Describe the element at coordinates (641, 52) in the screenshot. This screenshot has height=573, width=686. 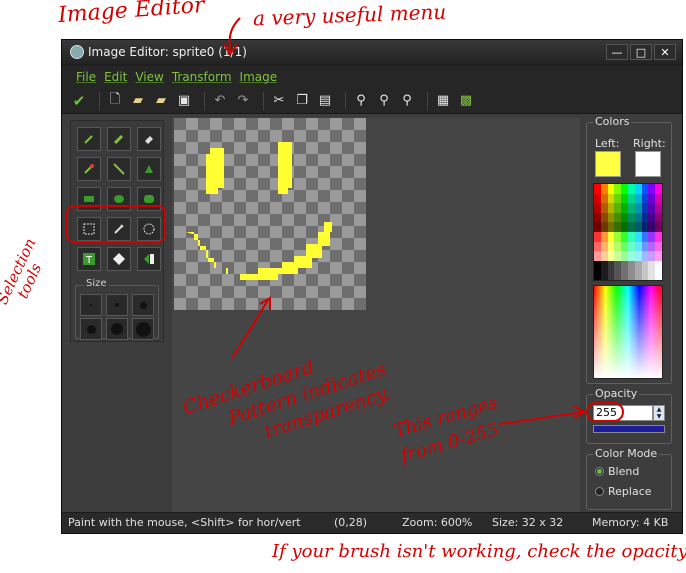
I see `maximize-button: □` at that location.